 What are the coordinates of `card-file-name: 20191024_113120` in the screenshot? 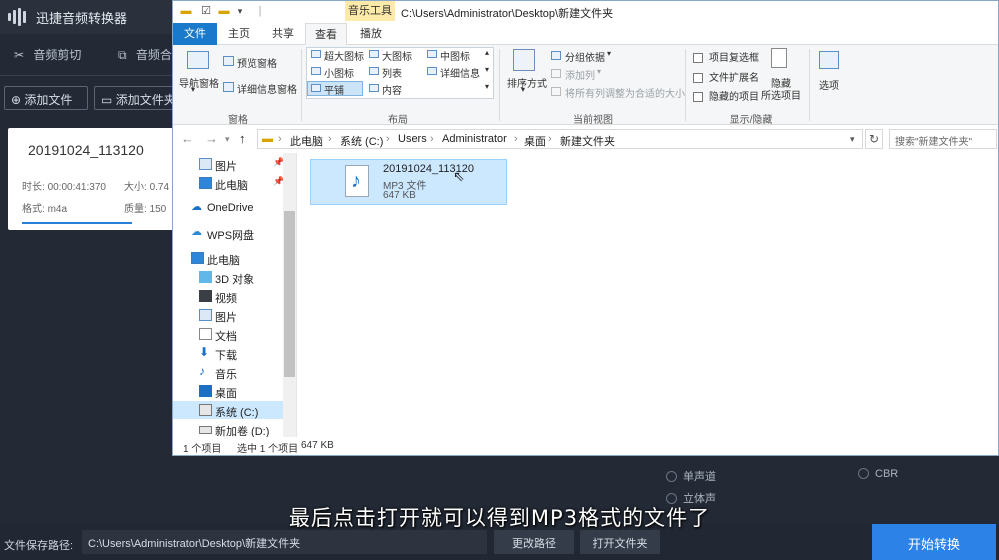 It's located at (86, 150).